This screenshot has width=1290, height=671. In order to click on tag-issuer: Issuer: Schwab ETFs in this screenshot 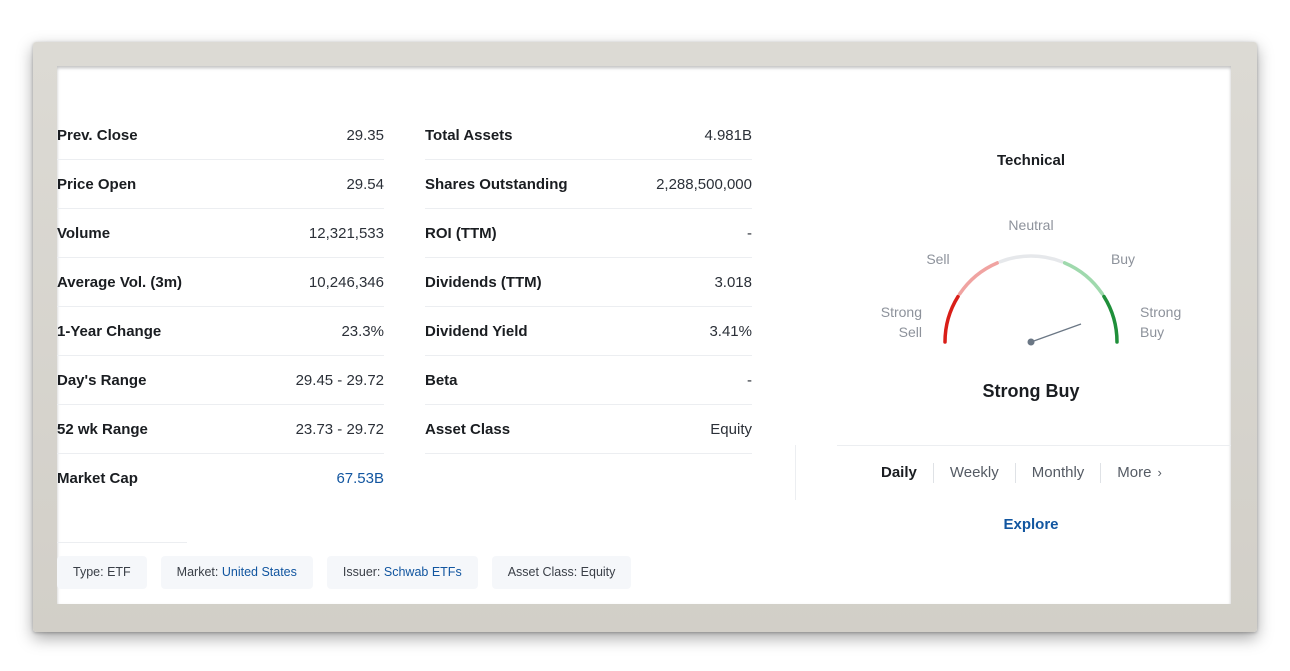, I will do `click(402, 572)`.